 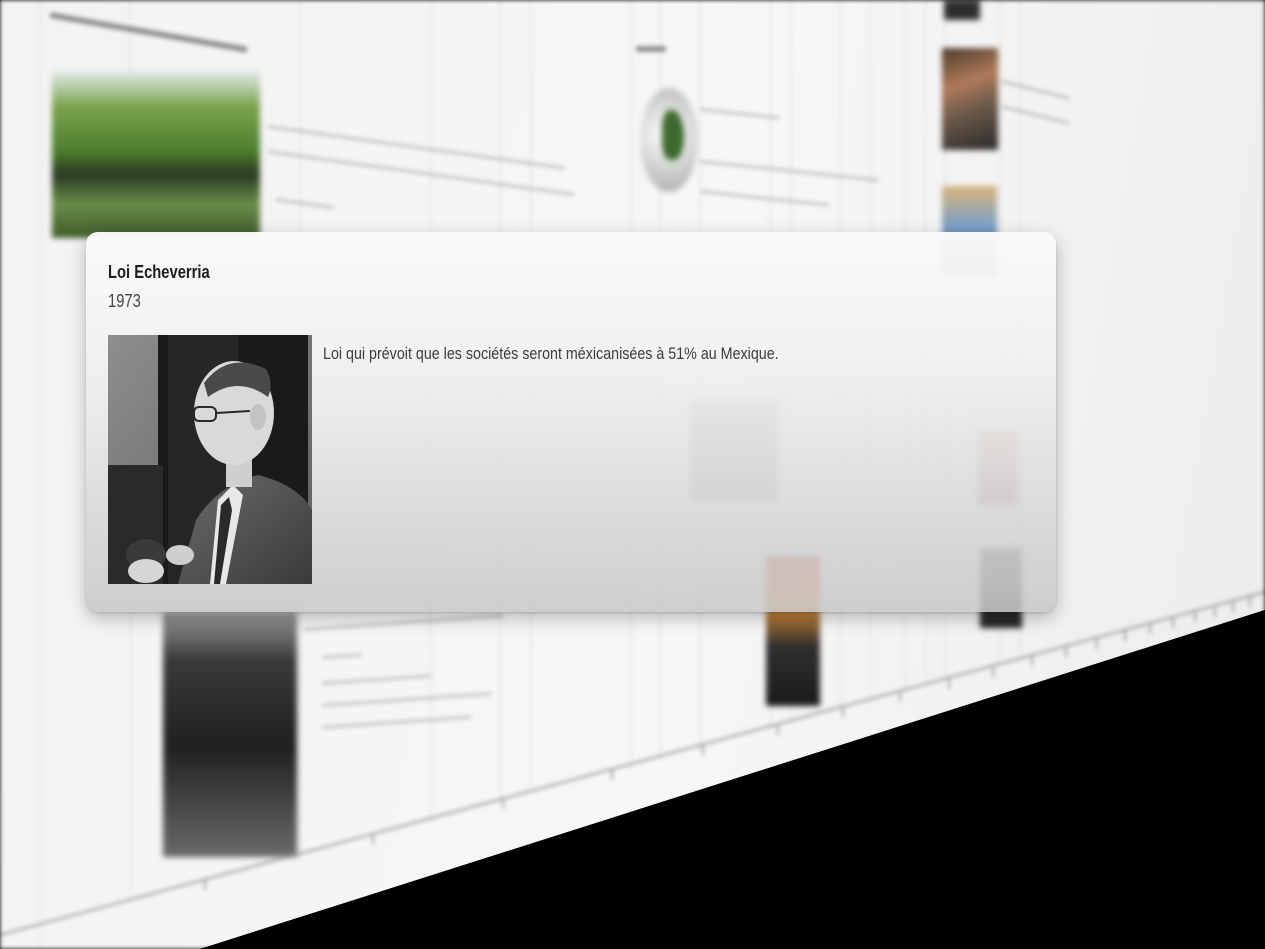 I want to click on event-portrait-photo, so click(x=210, y=459).